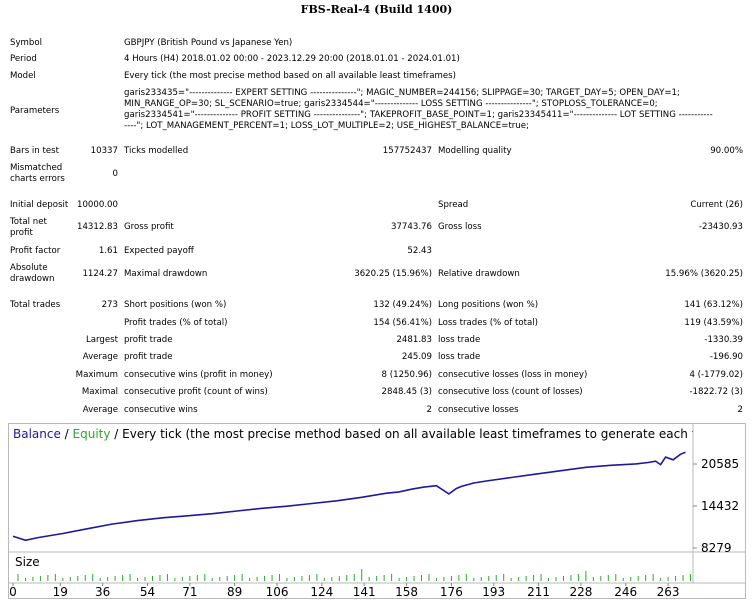 This screenshot has height=600, width=753. Describe the element at coordinates (459, 357) in the screenshot. I see `average-loss-label: loss trade` at that location.